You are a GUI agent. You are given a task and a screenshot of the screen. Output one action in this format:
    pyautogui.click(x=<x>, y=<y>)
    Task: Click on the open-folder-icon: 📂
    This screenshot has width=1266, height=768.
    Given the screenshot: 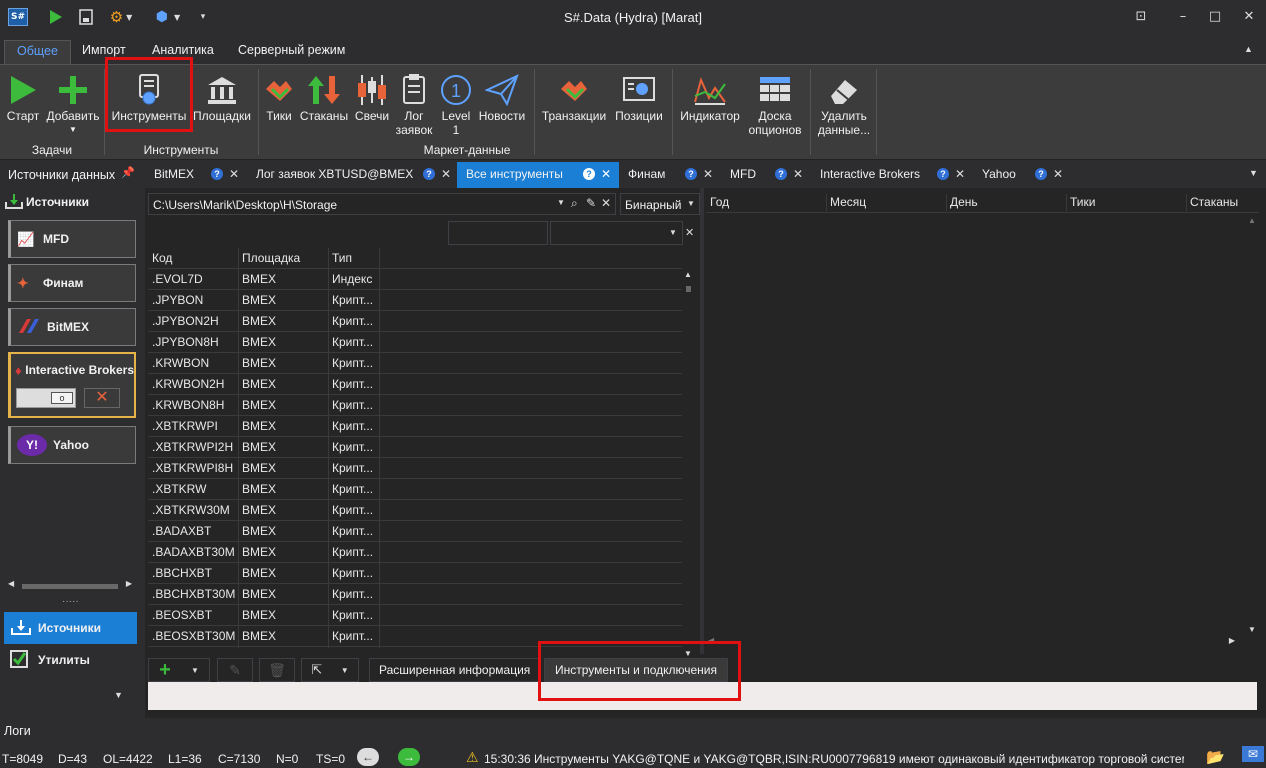 What is the action you would take?
    pyautogui.click(x=1215, y=757)
    